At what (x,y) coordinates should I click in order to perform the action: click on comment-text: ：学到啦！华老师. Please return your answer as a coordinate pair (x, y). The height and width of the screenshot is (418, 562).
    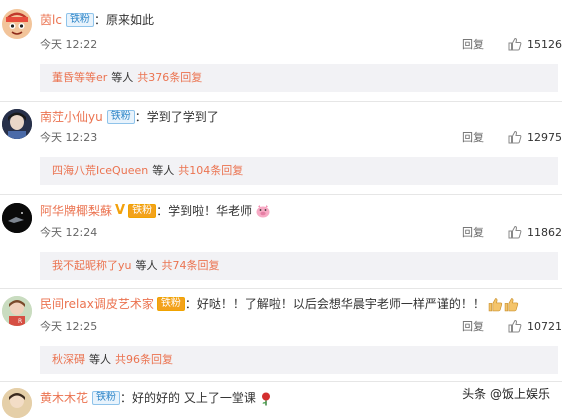
    Looking at the image, I should click on (204, 211).